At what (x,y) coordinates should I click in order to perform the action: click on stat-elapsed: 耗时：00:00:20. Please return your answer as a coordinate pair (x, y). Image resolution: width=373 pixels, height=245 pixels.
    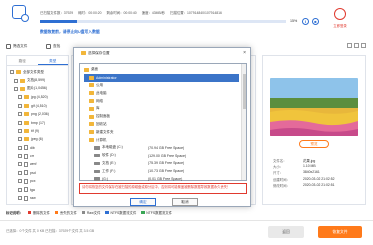
    Looking at the image, I should click on (90, 13).